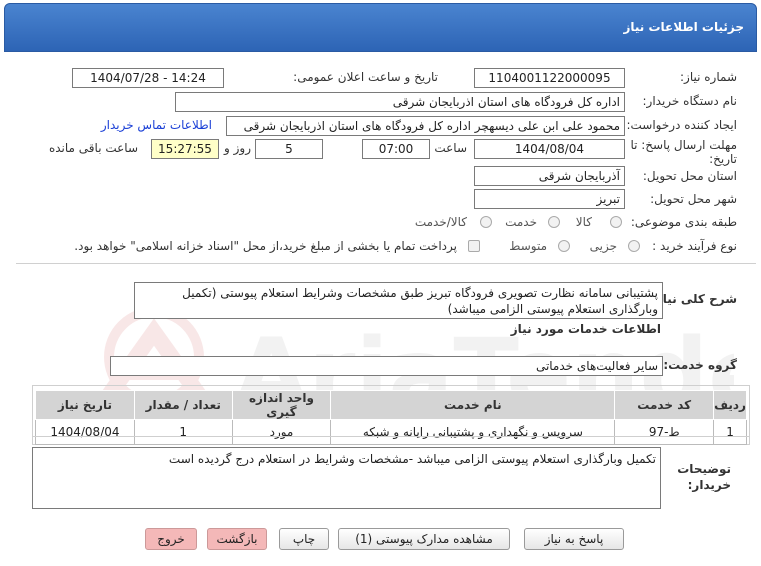 The image size is (761, 566). Describe the element at coordinates (585, 329) in the screenshot. I see `services-section-title: اطلاعات خدمات مورد نیاز` at that location.